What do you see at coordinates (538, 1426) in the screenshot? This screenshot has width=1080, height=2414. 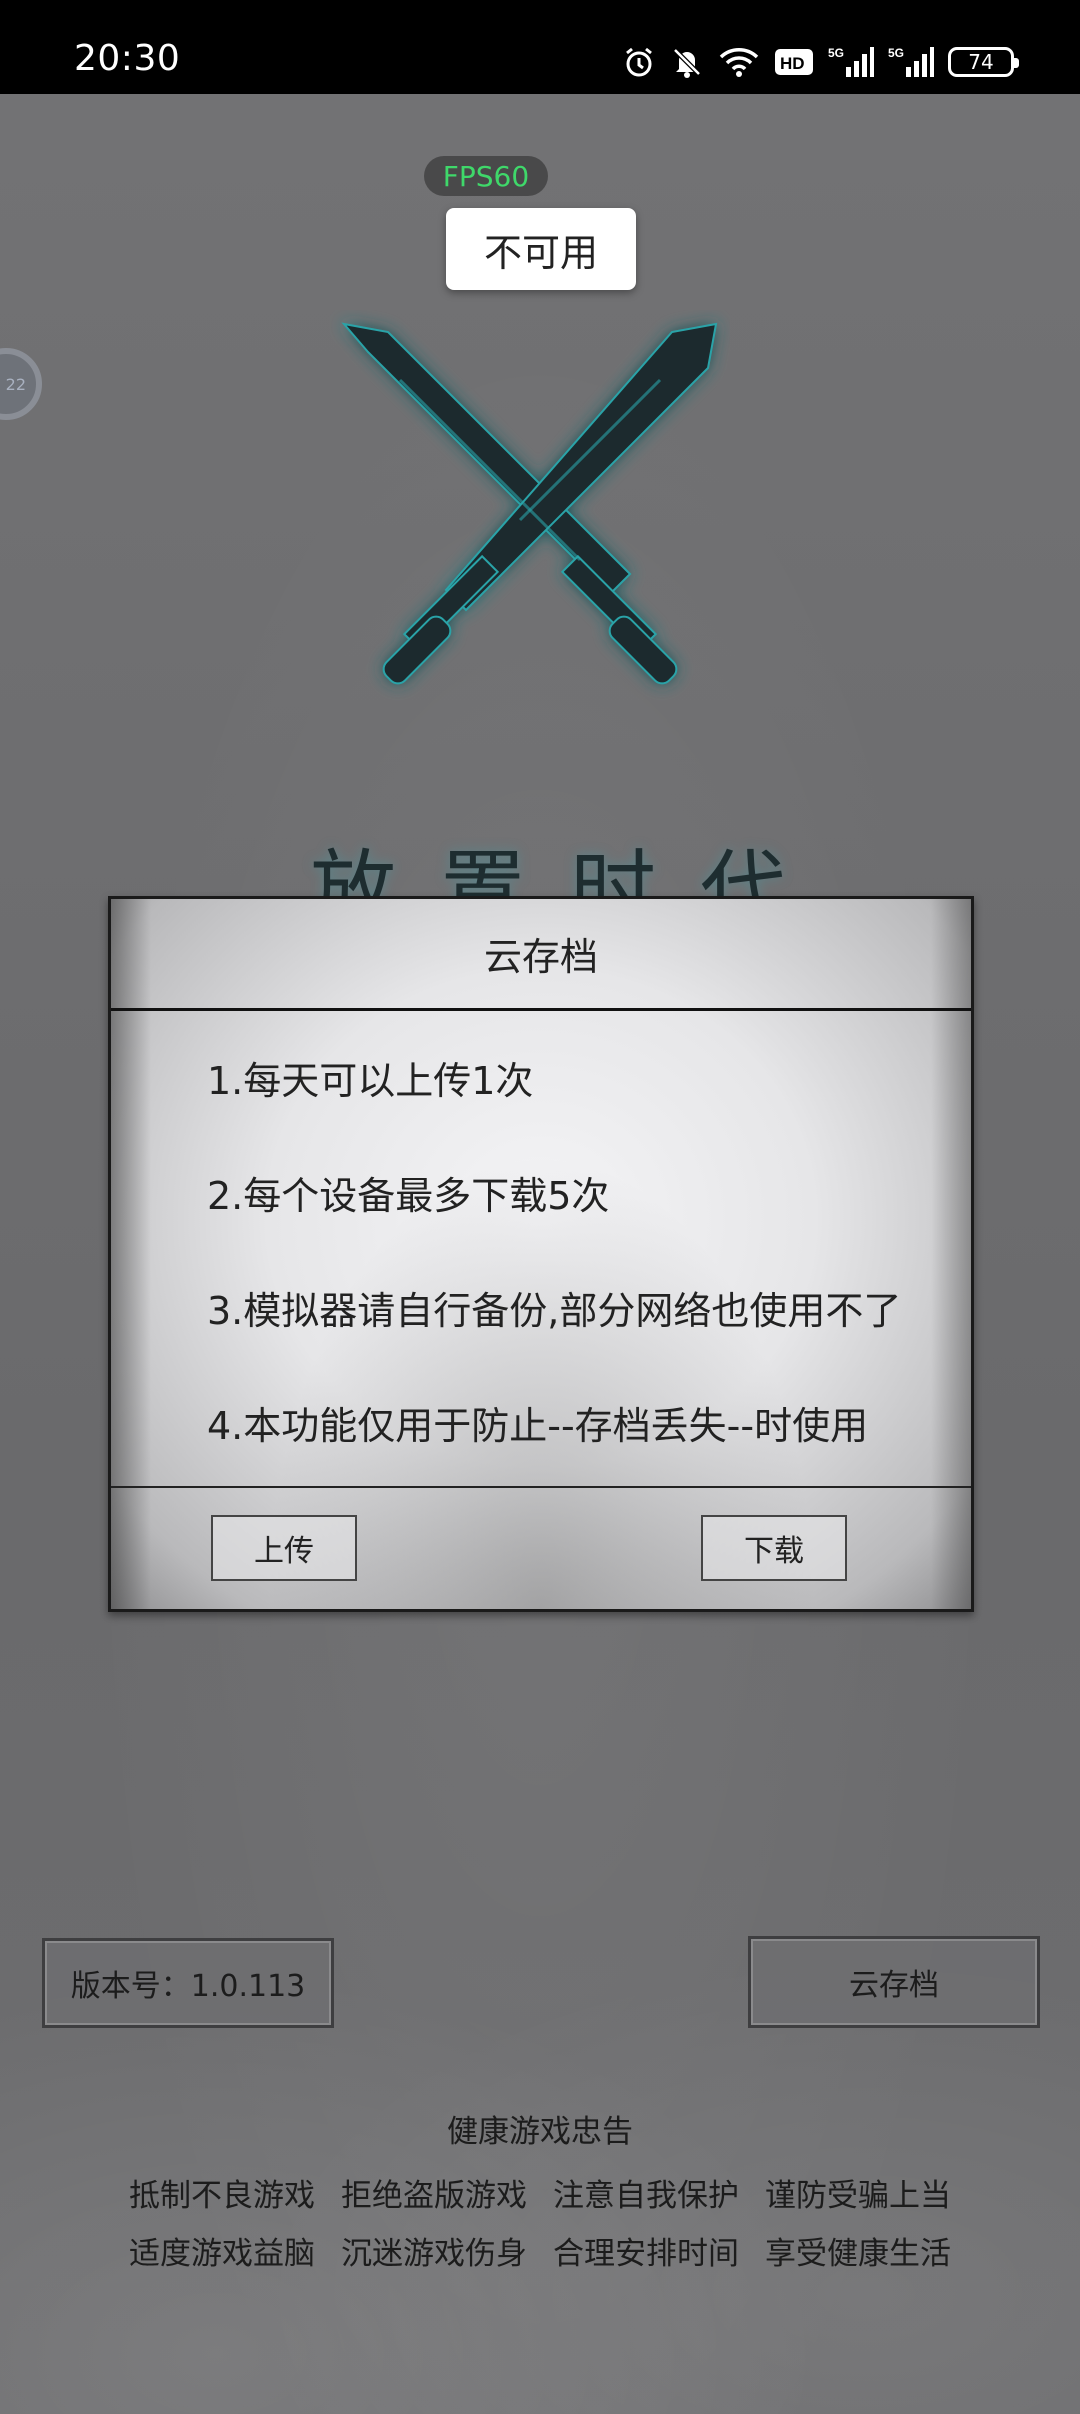 I see `rule-item: 4.本功能仅用于防止--存档丢失--时使用` at bounding box center [538, 1426].